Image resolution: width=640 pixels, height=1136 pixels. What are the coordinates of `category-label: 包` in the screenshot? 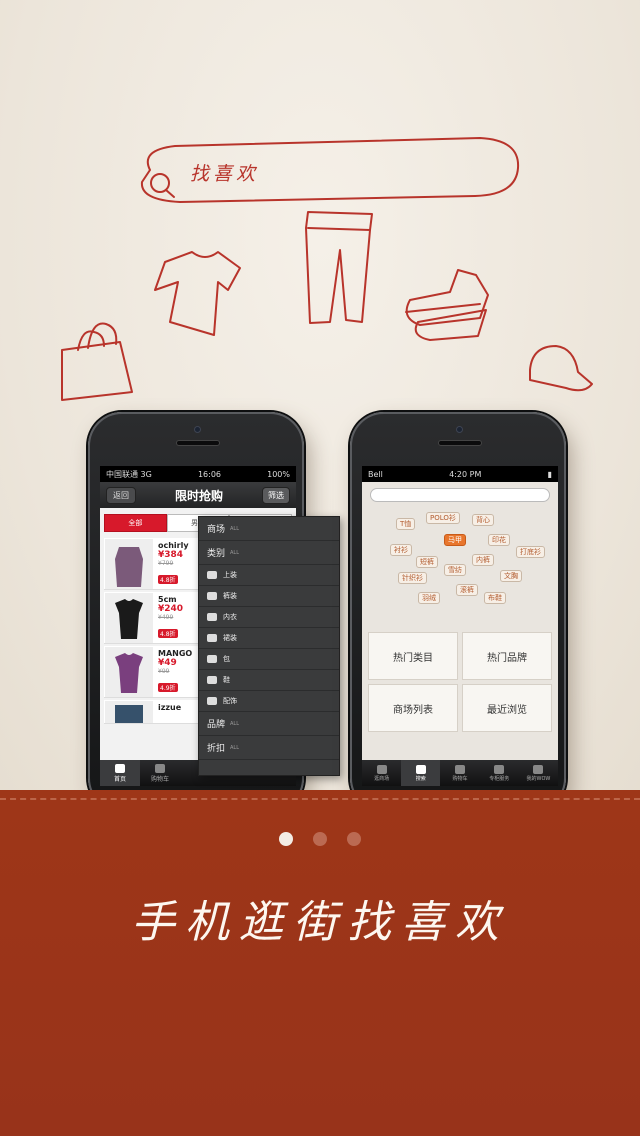 It's located at (226, 659).